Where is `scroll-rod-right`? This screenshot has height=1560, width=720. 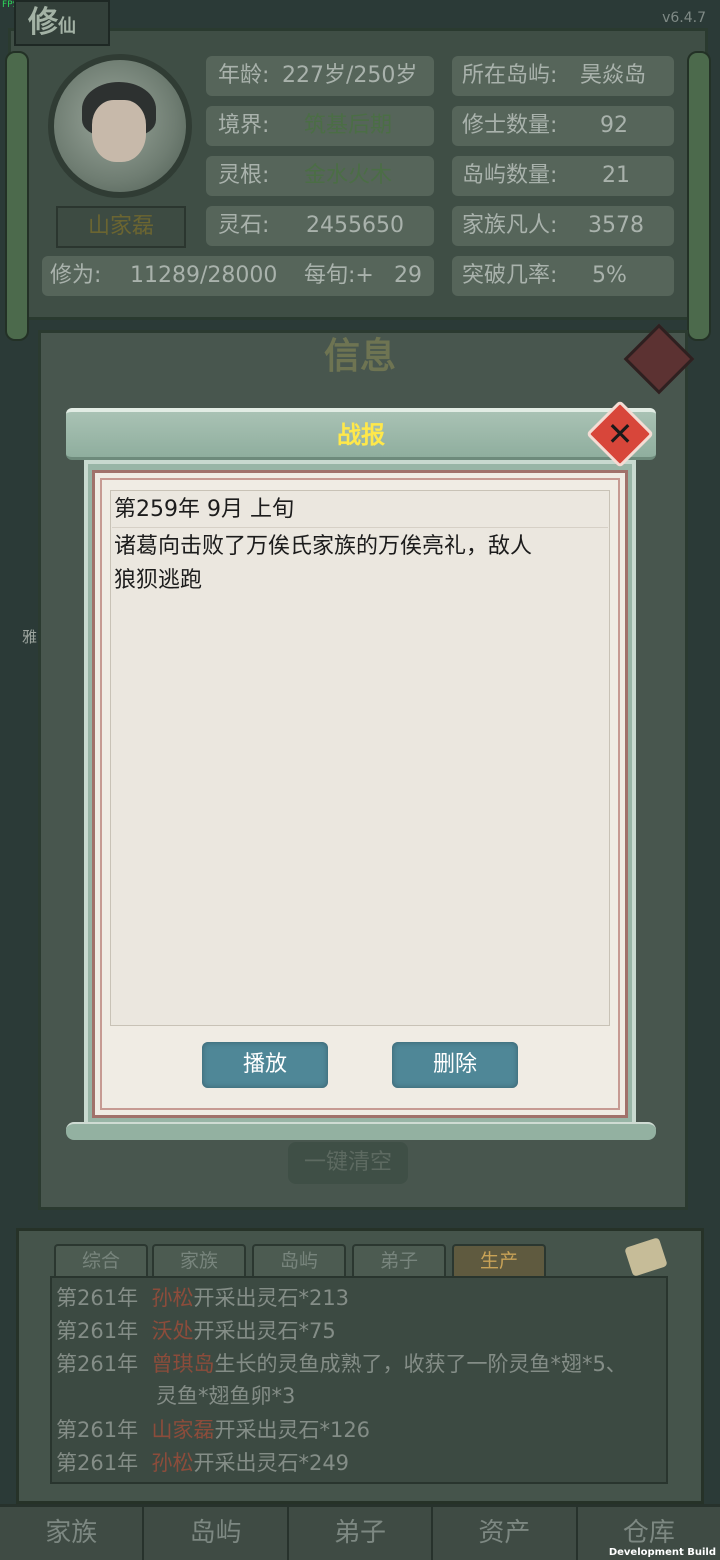 scroll-rod-right is located at coordinates (699, 196).